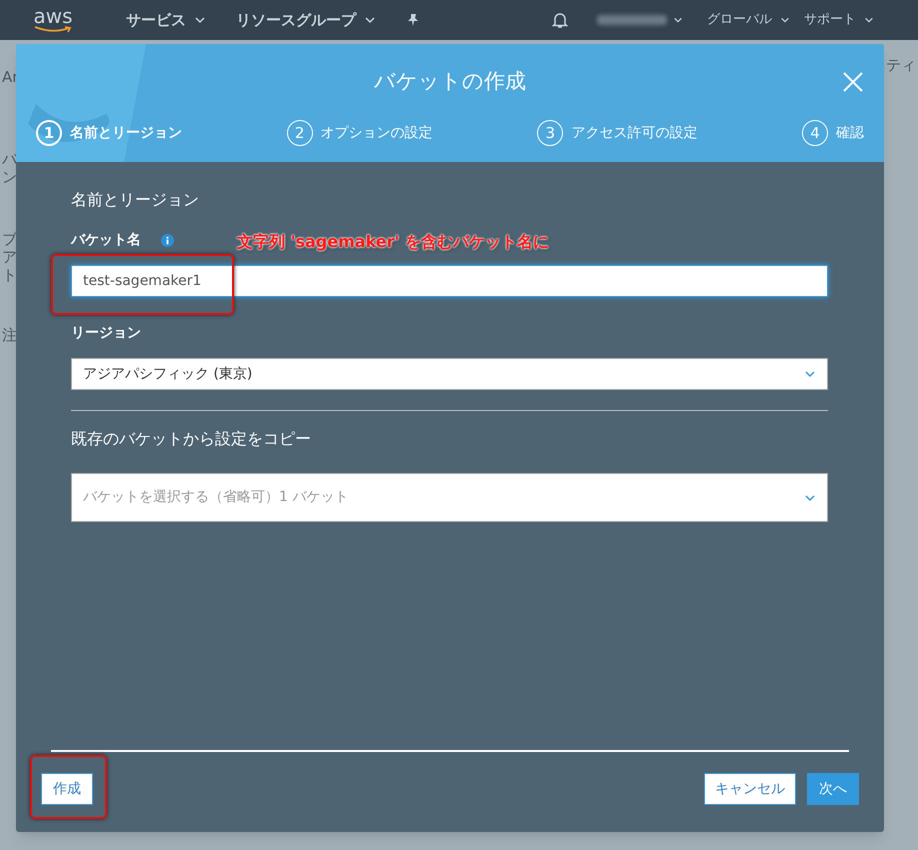  What do you see at coordinates (750, 789) in the screenshot?
I see `cancel-button: キャンセル` at bounding box center [750, 789].